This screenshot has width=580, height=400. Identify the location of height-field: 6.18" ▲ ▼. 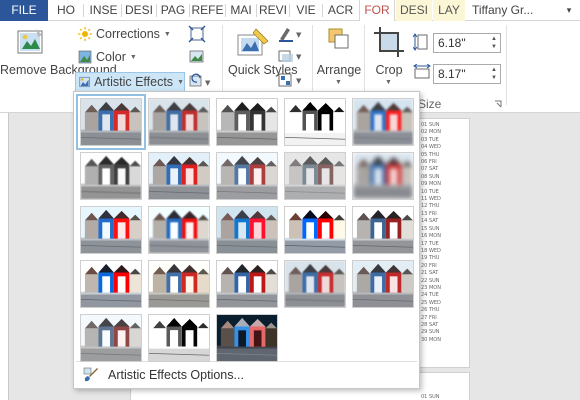
(467, 43).